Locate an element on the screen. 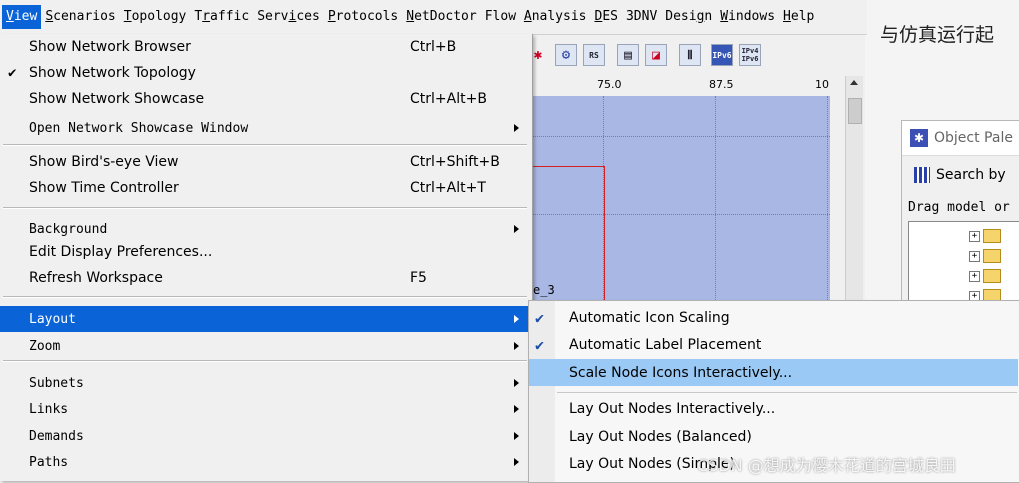 This screenshot has height=483, width=1019. menu-item-automatic-icon-scaling: ✔ Automatic Icon Scaling is located at coordinates (773, 317).